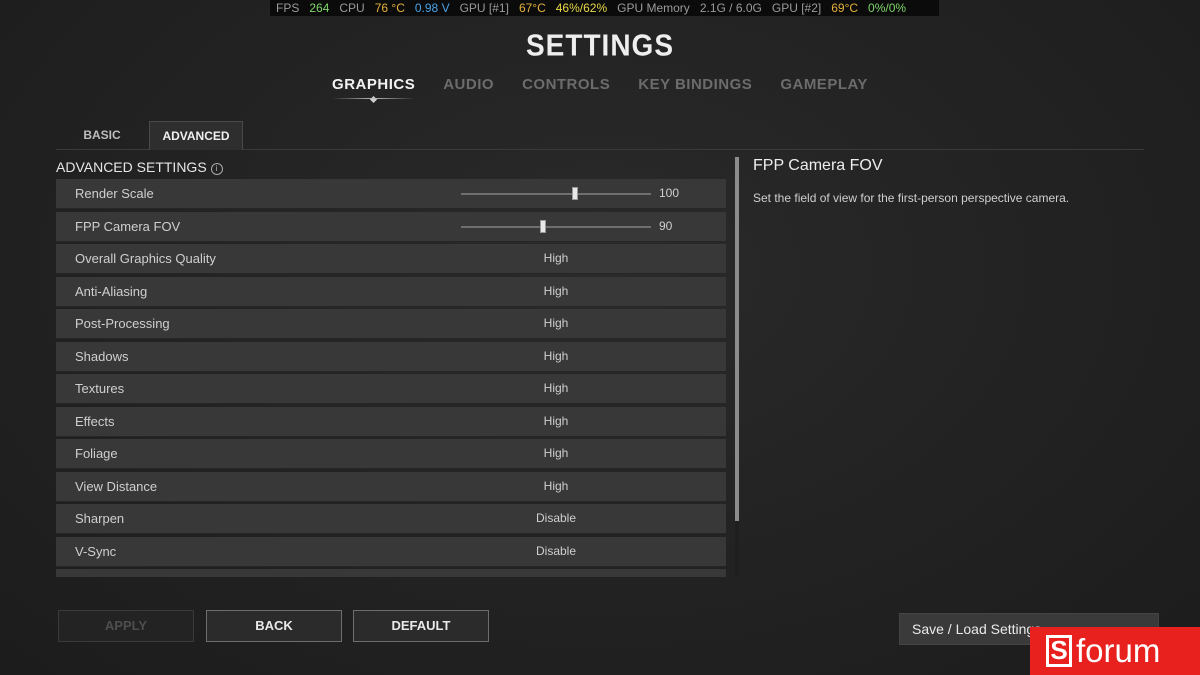 The width and height of the screenshot is (1200, 675). What do you see at coordinates (556, 193) in the screenshot?
I see `render-scale-slider` at bounding box center [556, 193].